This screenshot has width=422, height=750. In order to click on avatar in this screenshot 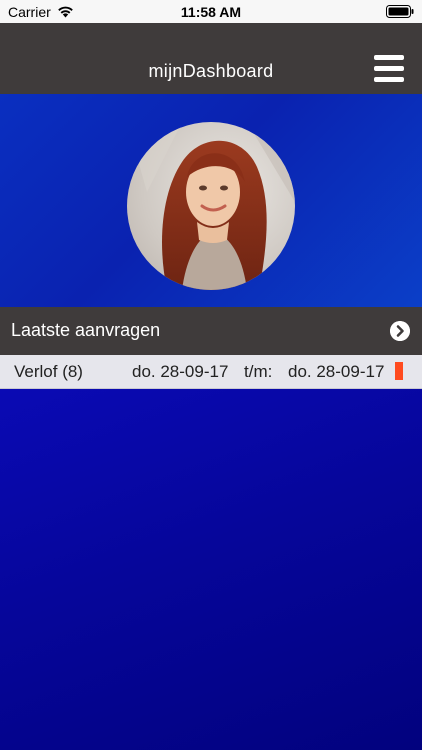, I will do `click(211, 206)`.